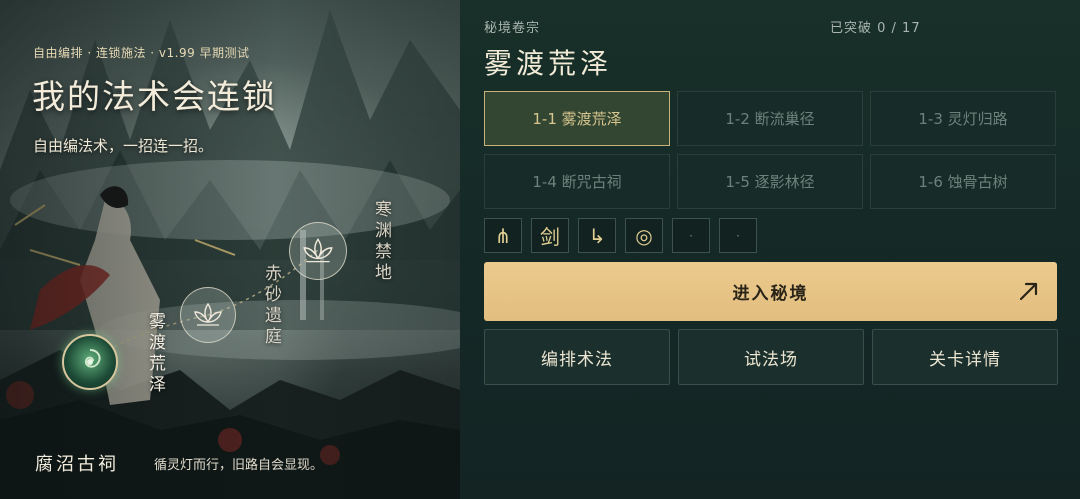 The image size is (1080, 499). Describe the element at coordinates (239, 465) in the screenshot. I see `location-description: 循灵灯而行，旧路自会显现。` at that location.